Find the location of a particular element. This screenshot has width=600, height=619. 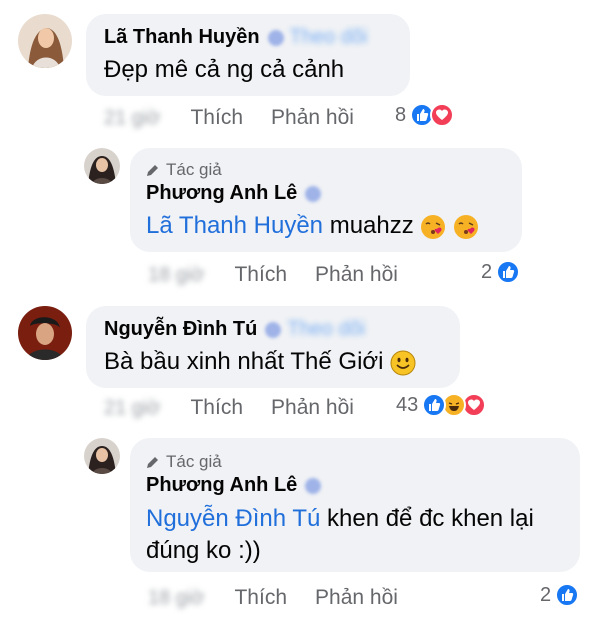

mention-link: Nguyễn Đình Tú is located at coordinates (233, 518).